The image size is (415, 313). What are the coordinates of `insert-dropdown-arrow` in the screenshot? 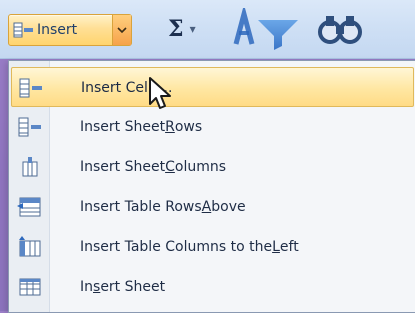 It's located at (121, 30).